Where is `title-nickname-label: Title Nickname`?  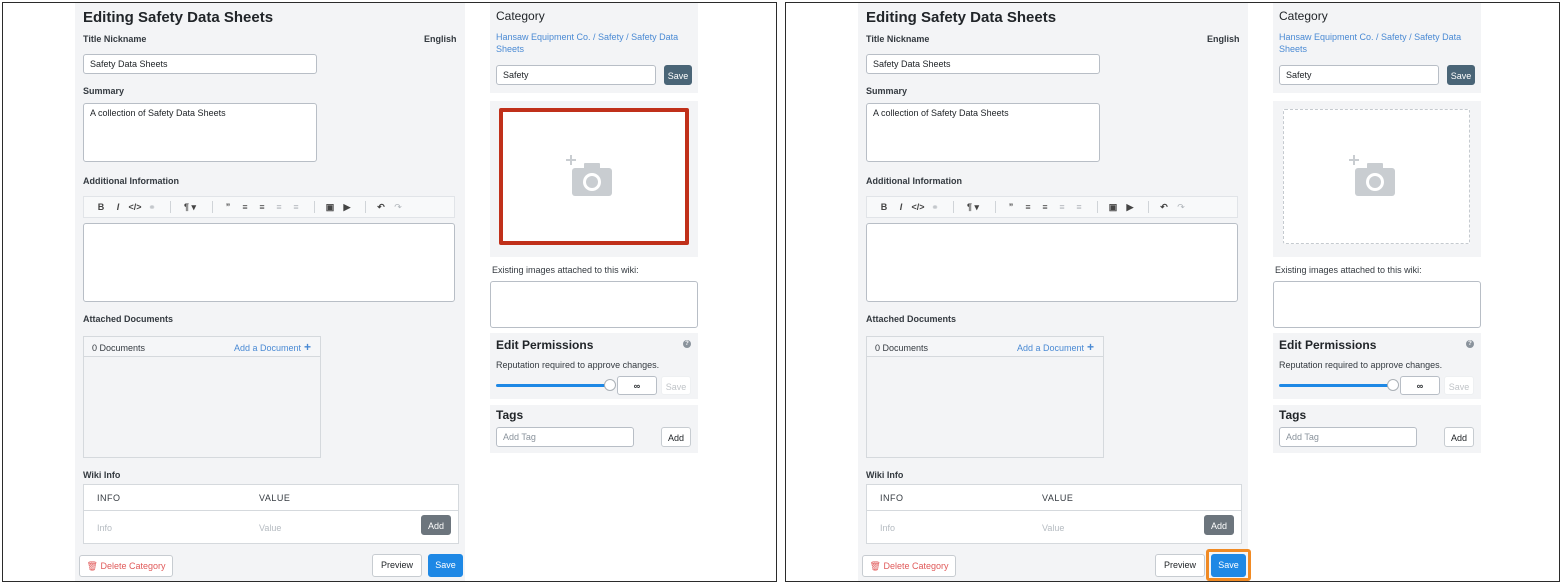
title-nickname-label: Title Nickname is located at coordinates (115, 39).